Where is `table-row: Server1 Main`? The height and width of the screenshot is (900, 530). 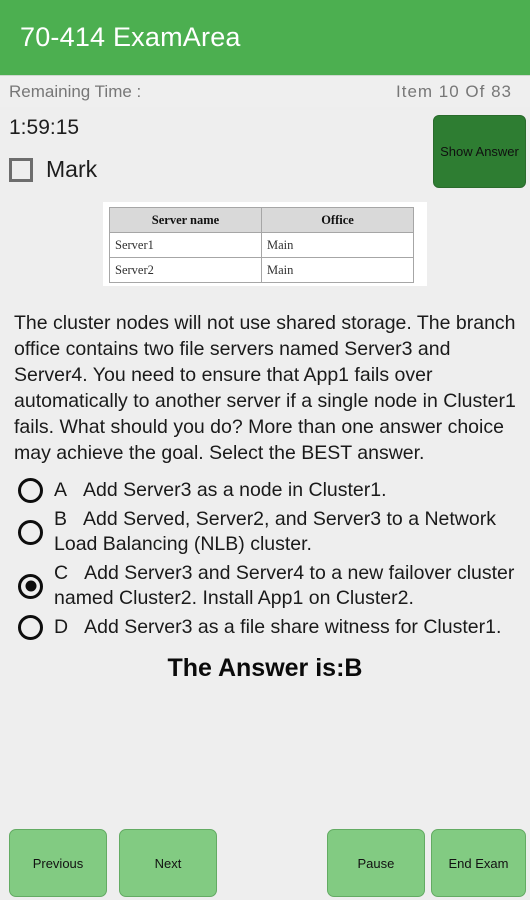
table-row: Server1 Main is located at coordinates (261, 245).